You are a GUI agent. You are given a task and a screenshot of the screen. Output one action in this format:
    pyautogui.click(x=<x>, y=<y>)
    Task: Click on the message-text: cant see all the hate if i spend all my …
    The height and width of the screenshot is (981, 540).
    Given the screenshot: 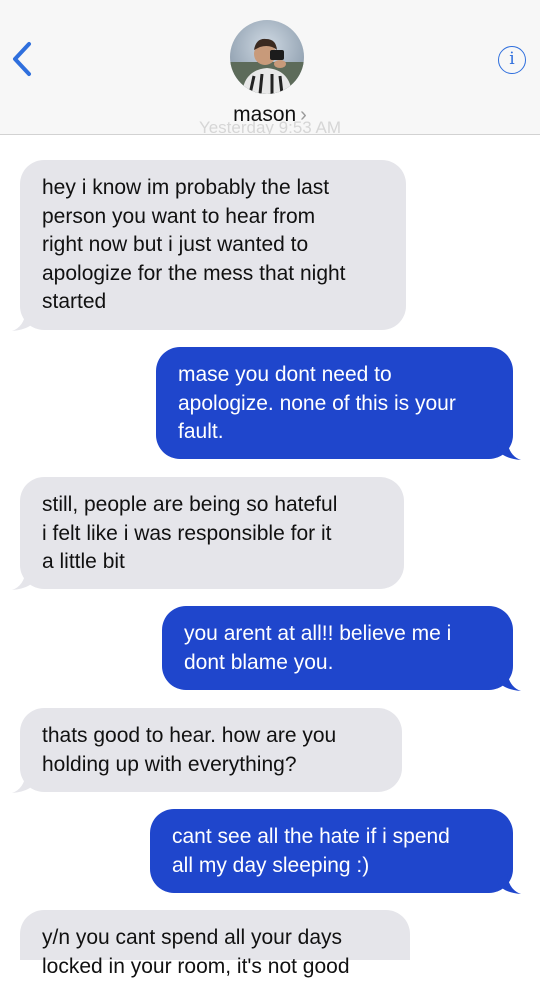 What is the action you would take?
    pyautogui.click(x=311, y=851)
    